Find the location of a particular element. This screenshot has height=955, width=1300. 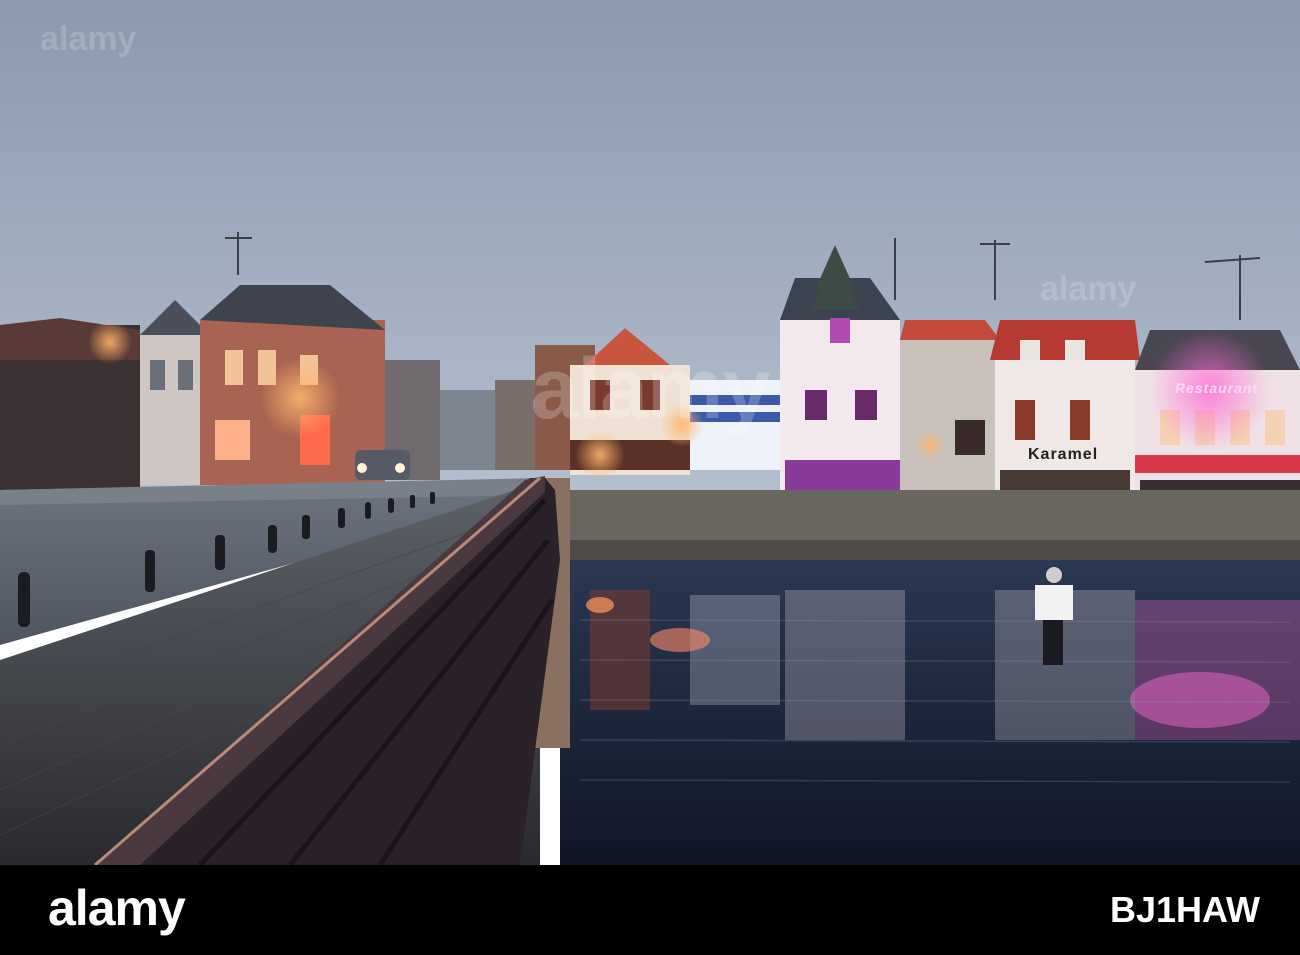

footer-bar: alamy BJ1HAW is located at coordinates (650, 910).